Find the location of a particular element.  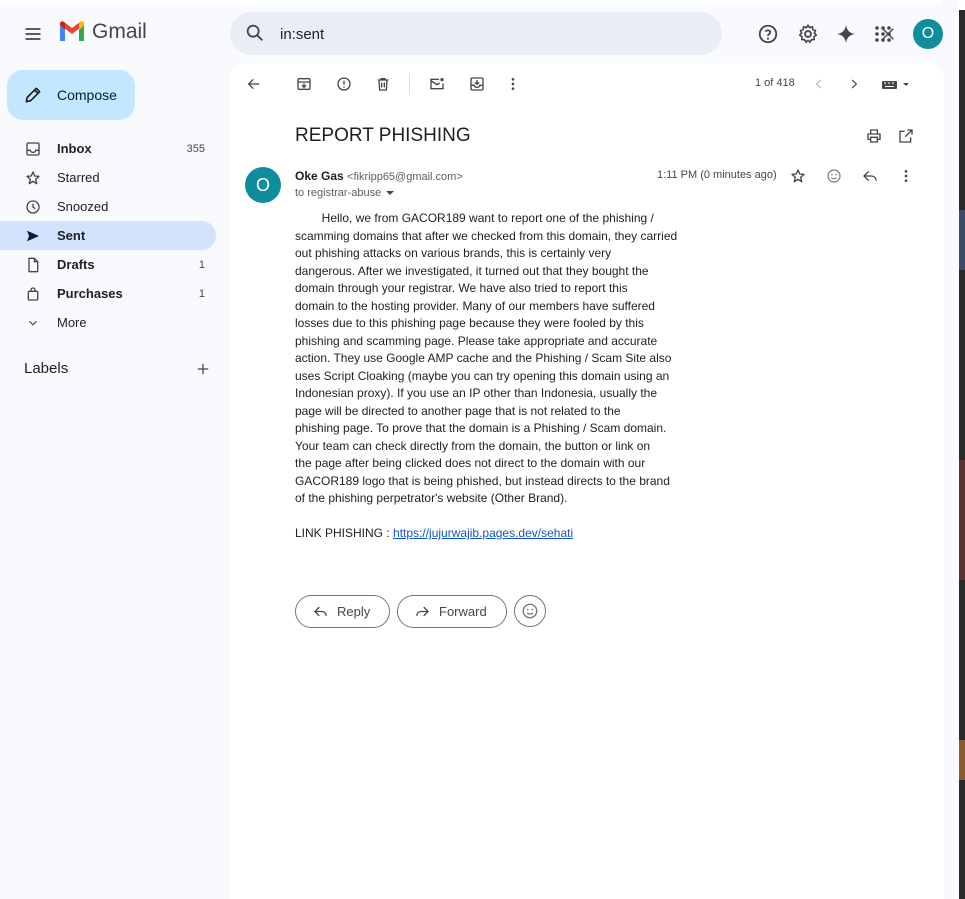

sidebar-item-drafts: Drafts 1 is located at coordinates (108, 264).